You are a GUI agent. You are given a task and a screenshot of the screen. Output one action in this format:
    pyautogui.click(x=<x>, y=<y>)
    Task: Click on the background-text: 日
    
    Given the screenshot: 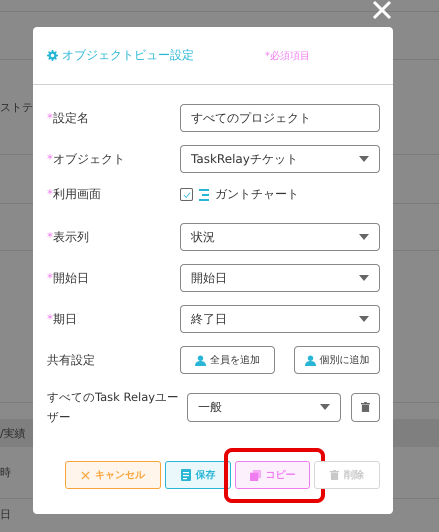 What is the action you would take?
    pyautogui.click(x=6, y=514)
    